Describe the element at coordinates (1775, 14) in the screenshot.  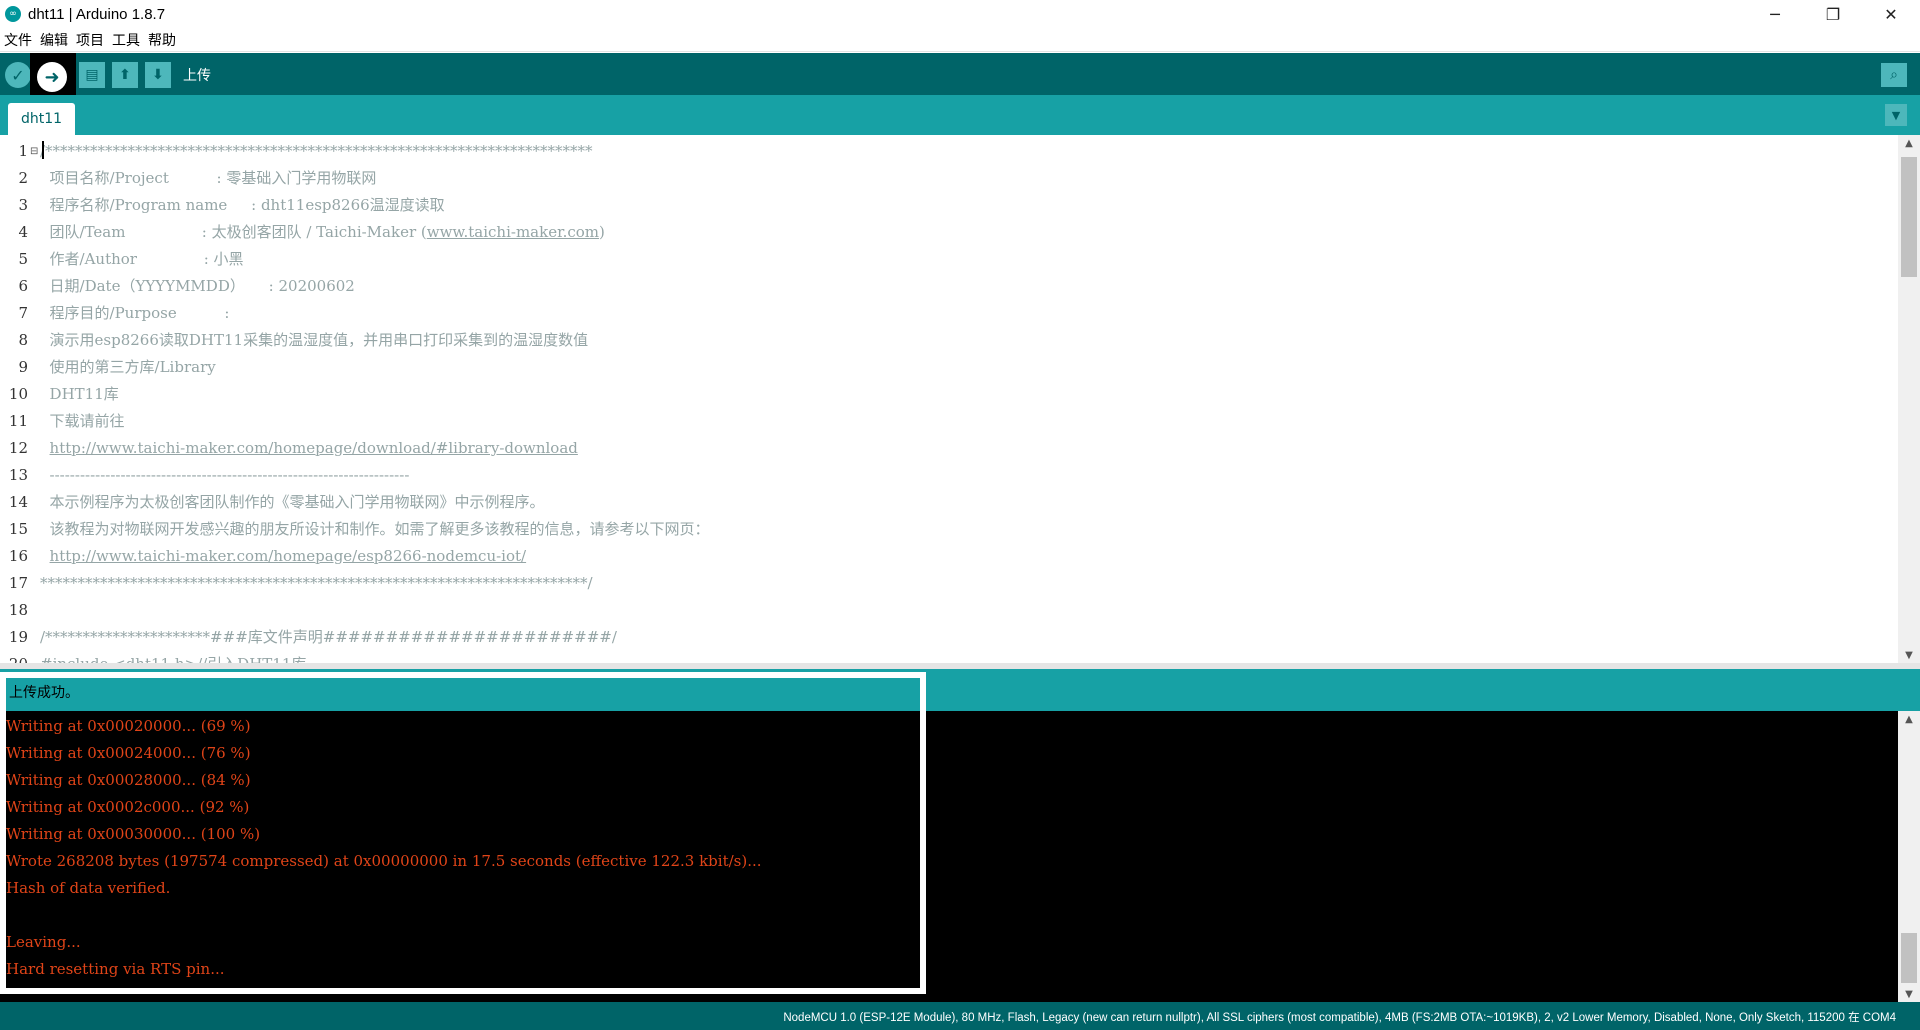
I see `minimize-button: ─` at that location.